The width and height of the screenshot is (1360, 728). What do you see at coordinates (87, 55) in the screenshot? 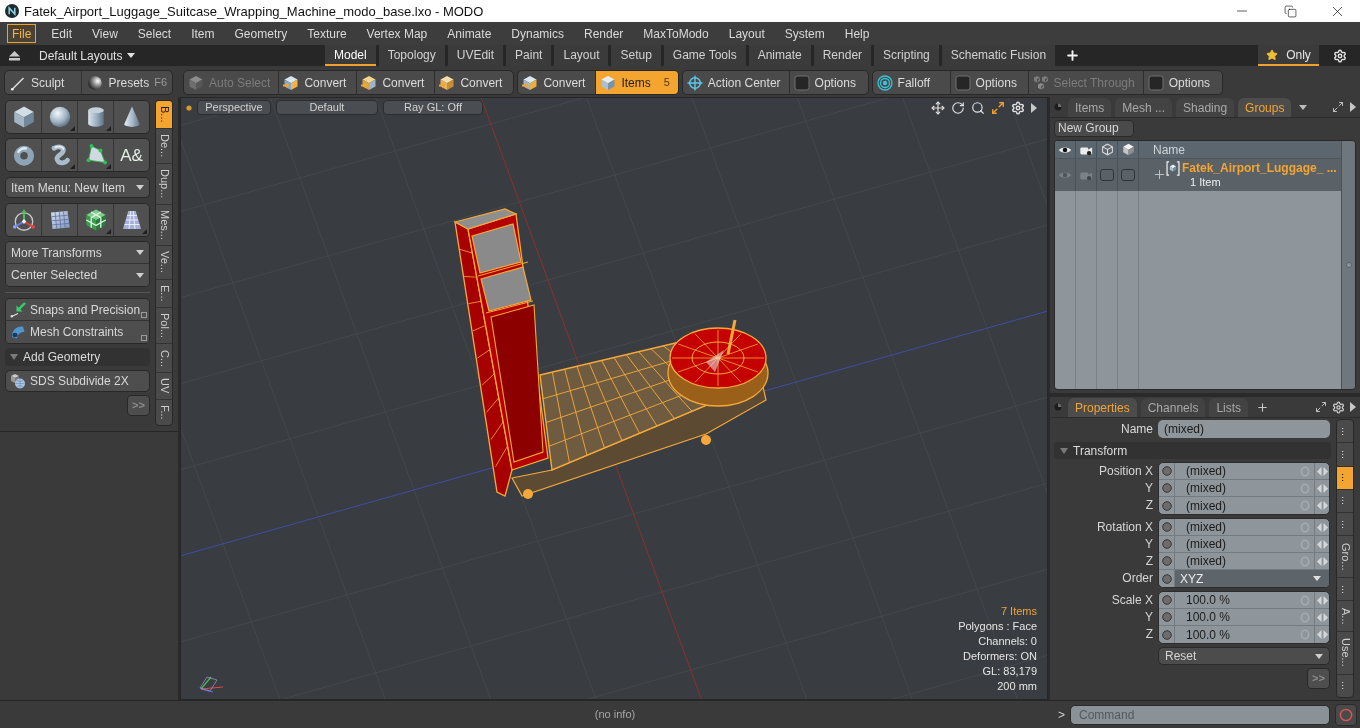
I see `layouts-menu: Default Layouts` at bounding box center [87, 55].